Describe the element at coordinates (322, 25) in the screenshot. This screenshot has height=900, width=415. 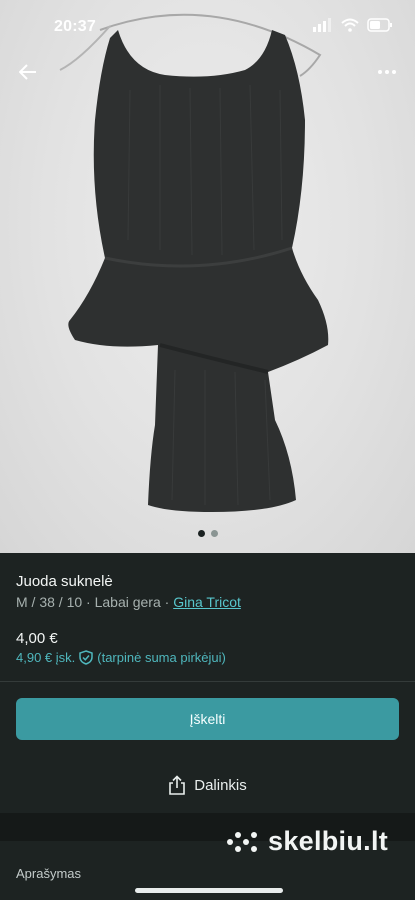
I see `signal-icon` at that location.